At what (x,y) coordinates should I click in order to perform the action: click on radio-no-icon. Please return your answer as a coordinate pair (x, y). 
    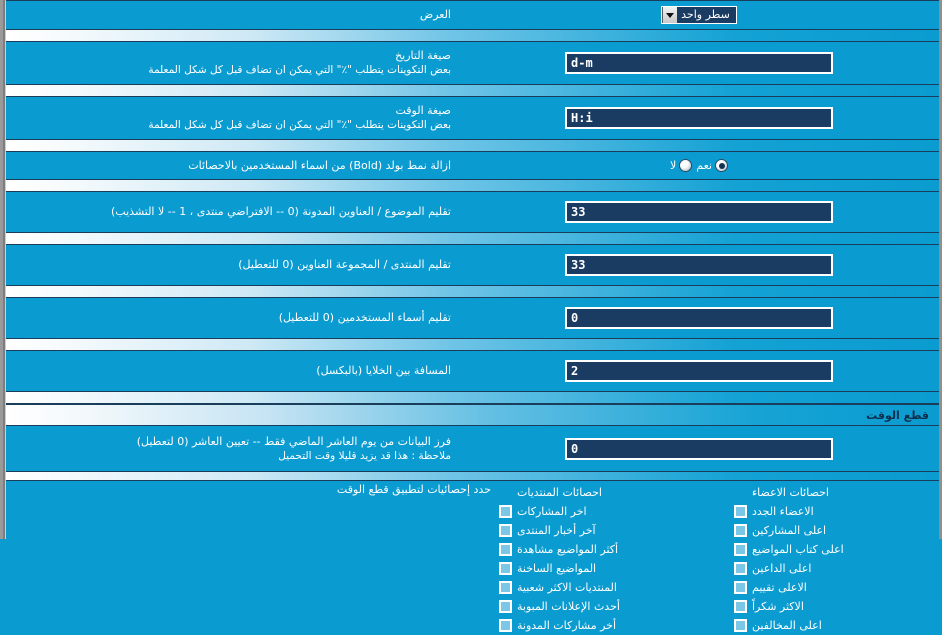
    Looking at the image, I should click on (686, 165).